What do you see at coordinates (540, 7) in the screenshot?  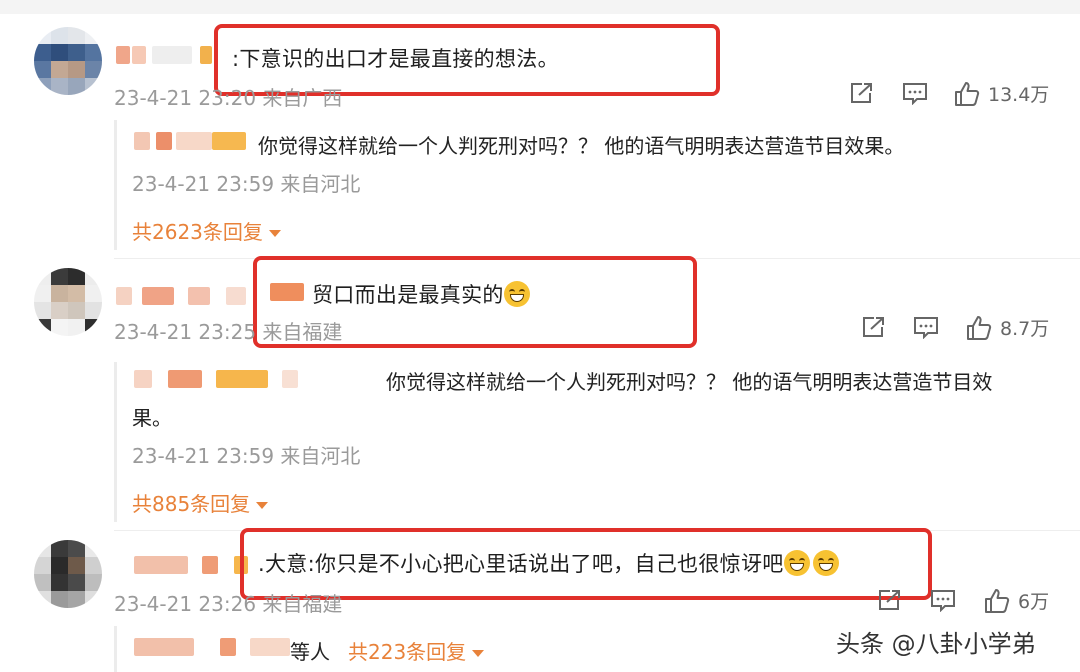 I see `top-strip` at bounding box center [540, 7].